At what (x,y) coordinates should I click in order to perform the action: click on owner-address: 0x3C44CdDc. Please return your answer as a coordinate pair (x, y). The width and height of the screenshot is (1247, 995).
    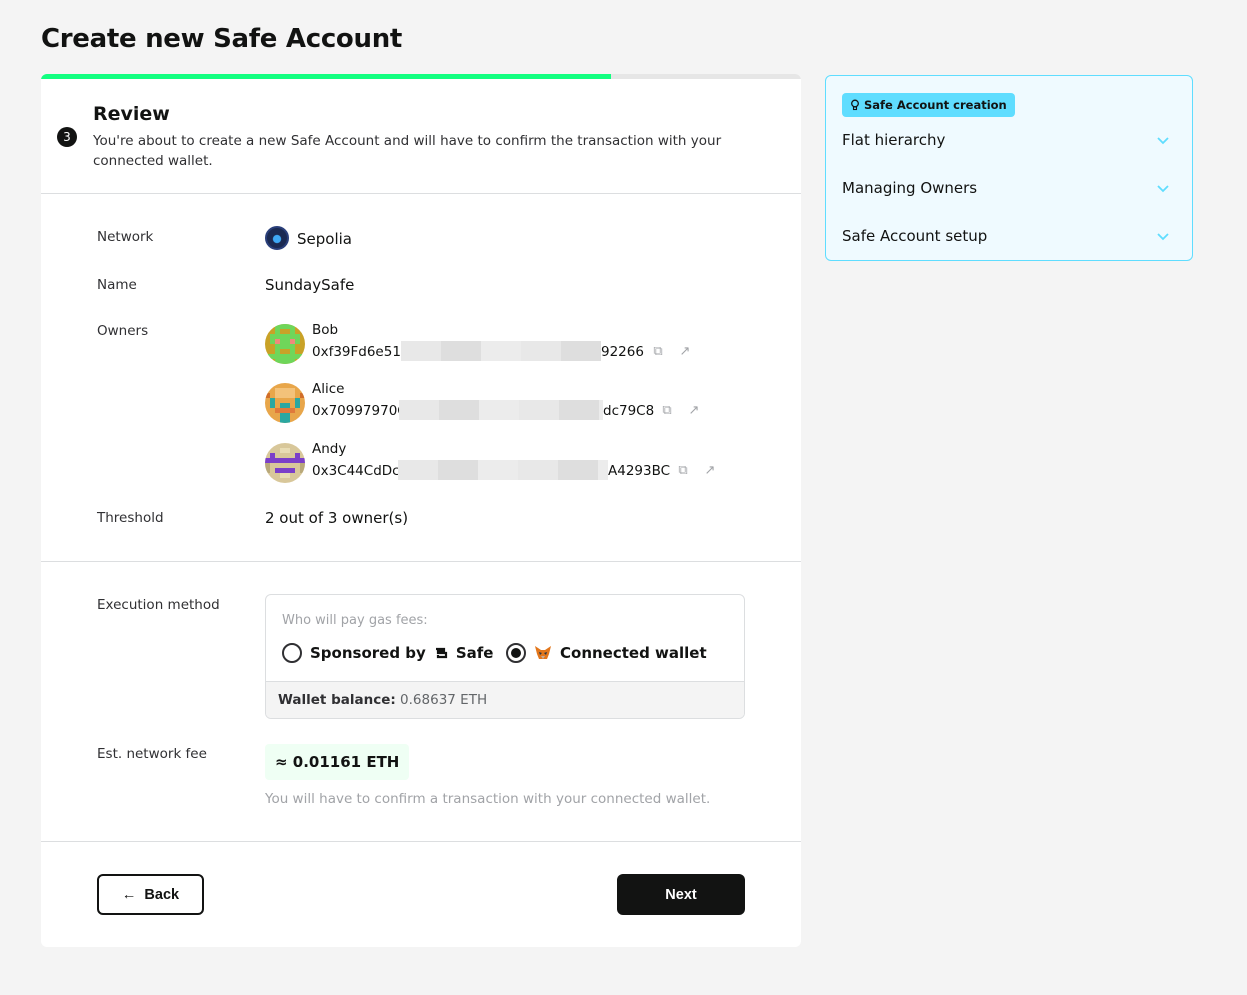
    Looking at the image, I should click on (356, 471).